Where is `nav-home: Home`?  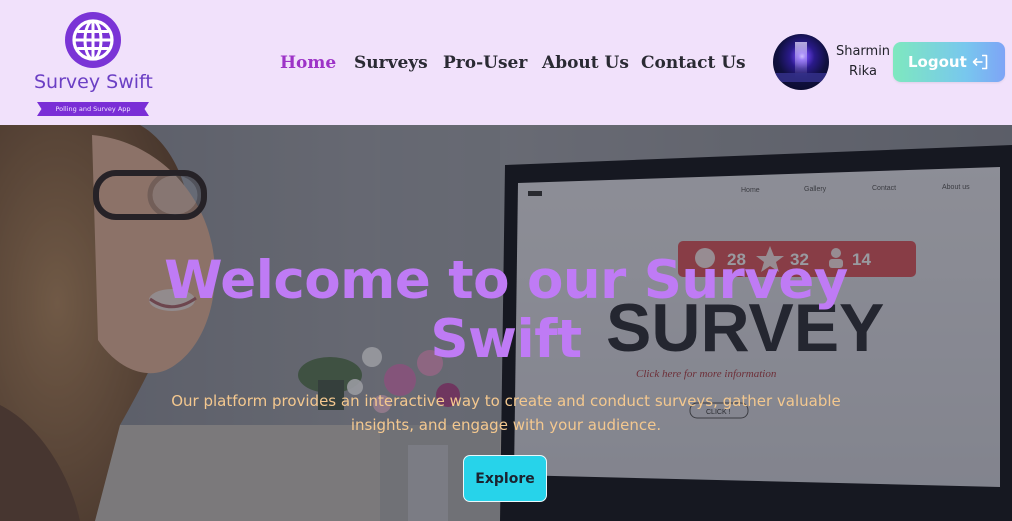
nav-home: Home is located at coordinates (308, 63).